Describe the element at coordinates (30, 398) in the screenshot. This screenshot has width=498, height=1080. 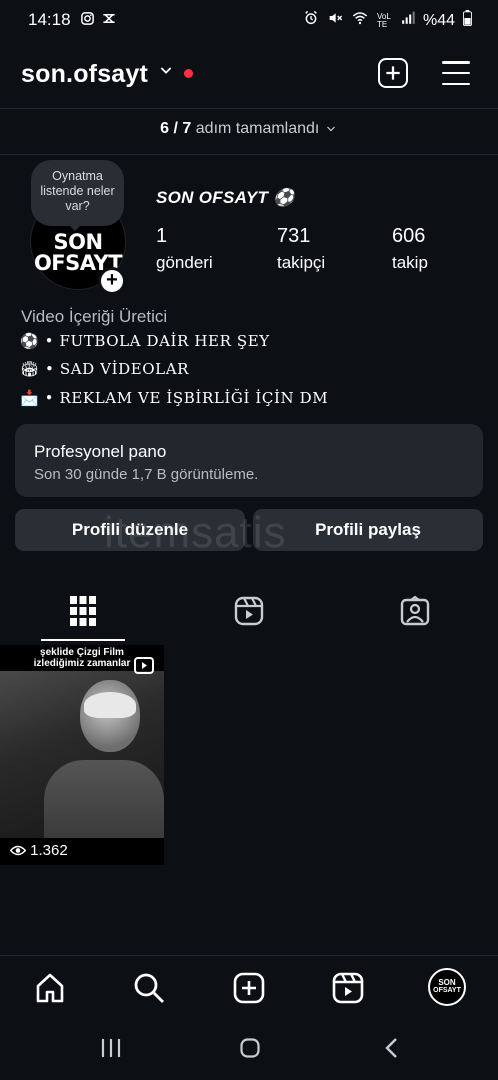
I see `envelope-icon: 📩` at that location.